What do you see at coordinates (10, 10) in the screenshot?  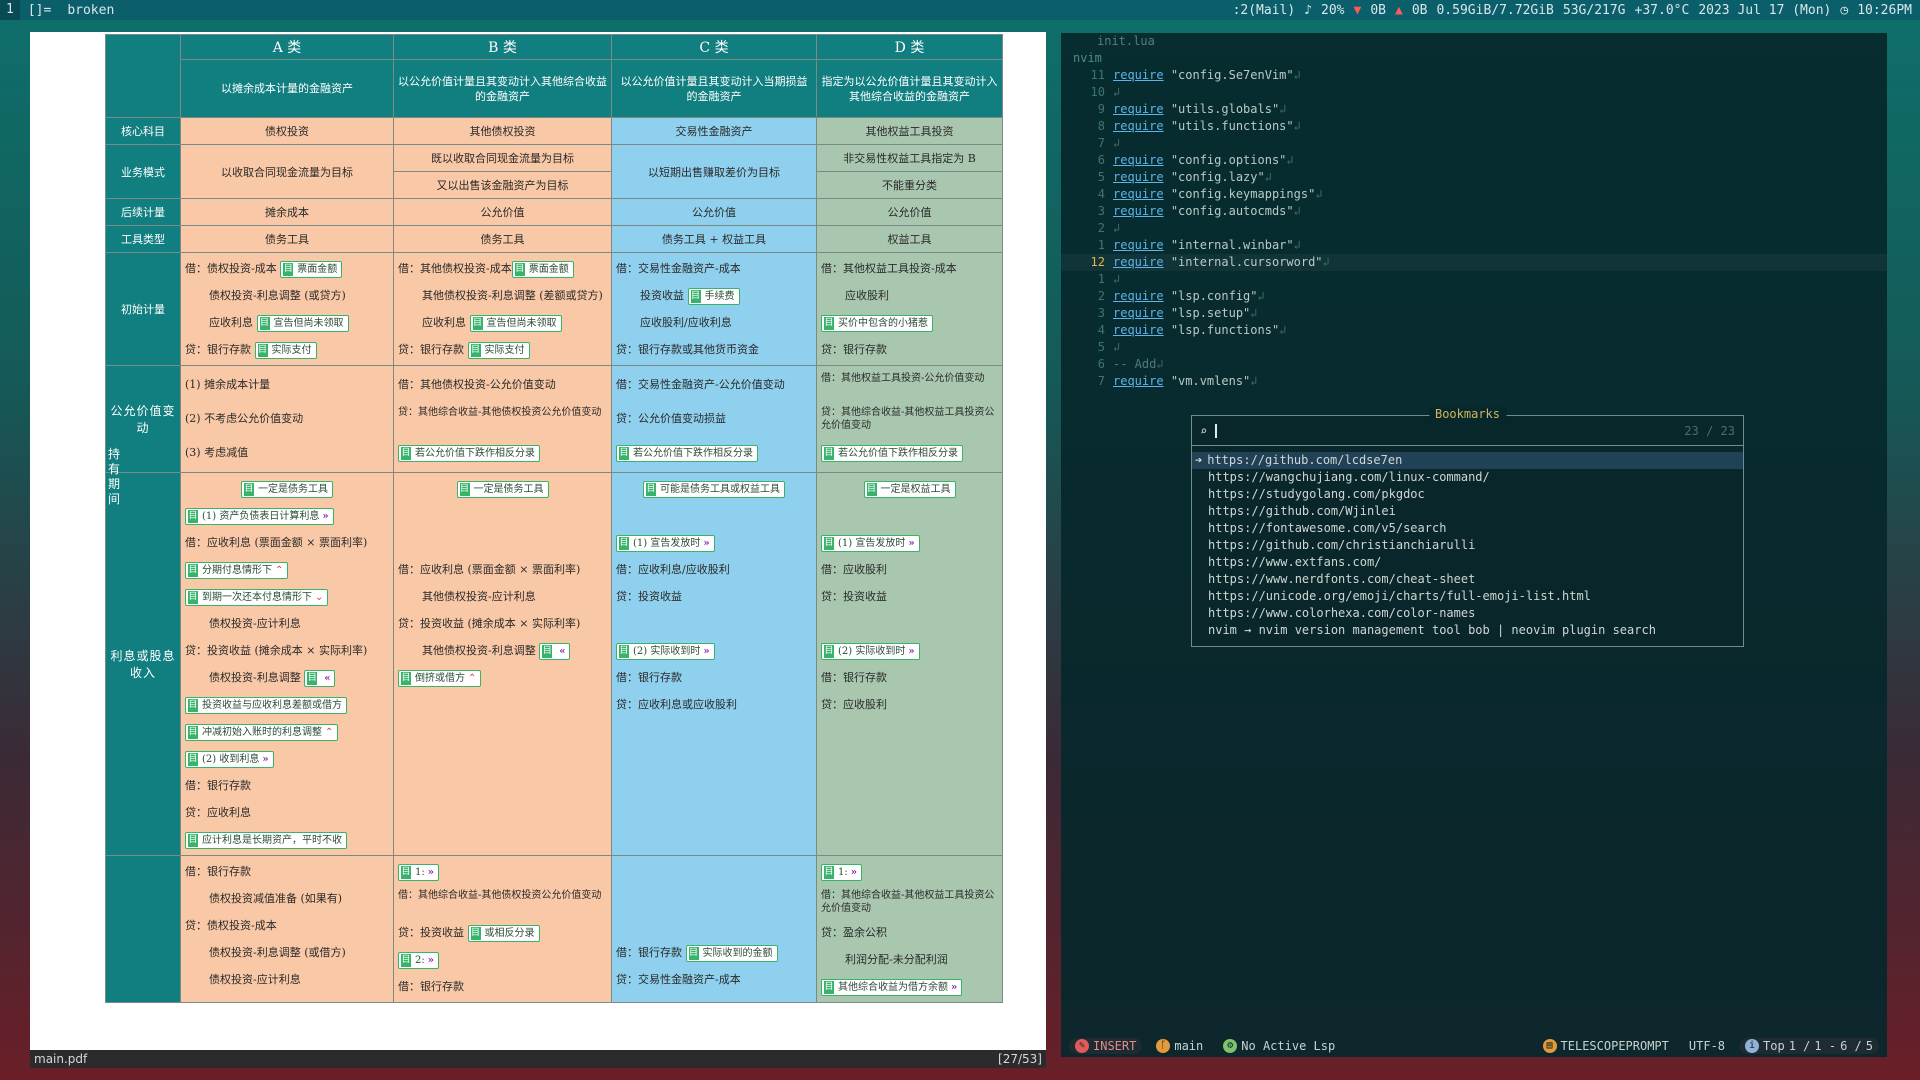 I see `workspace-indicator: 1` at bounding box center [10, 10].